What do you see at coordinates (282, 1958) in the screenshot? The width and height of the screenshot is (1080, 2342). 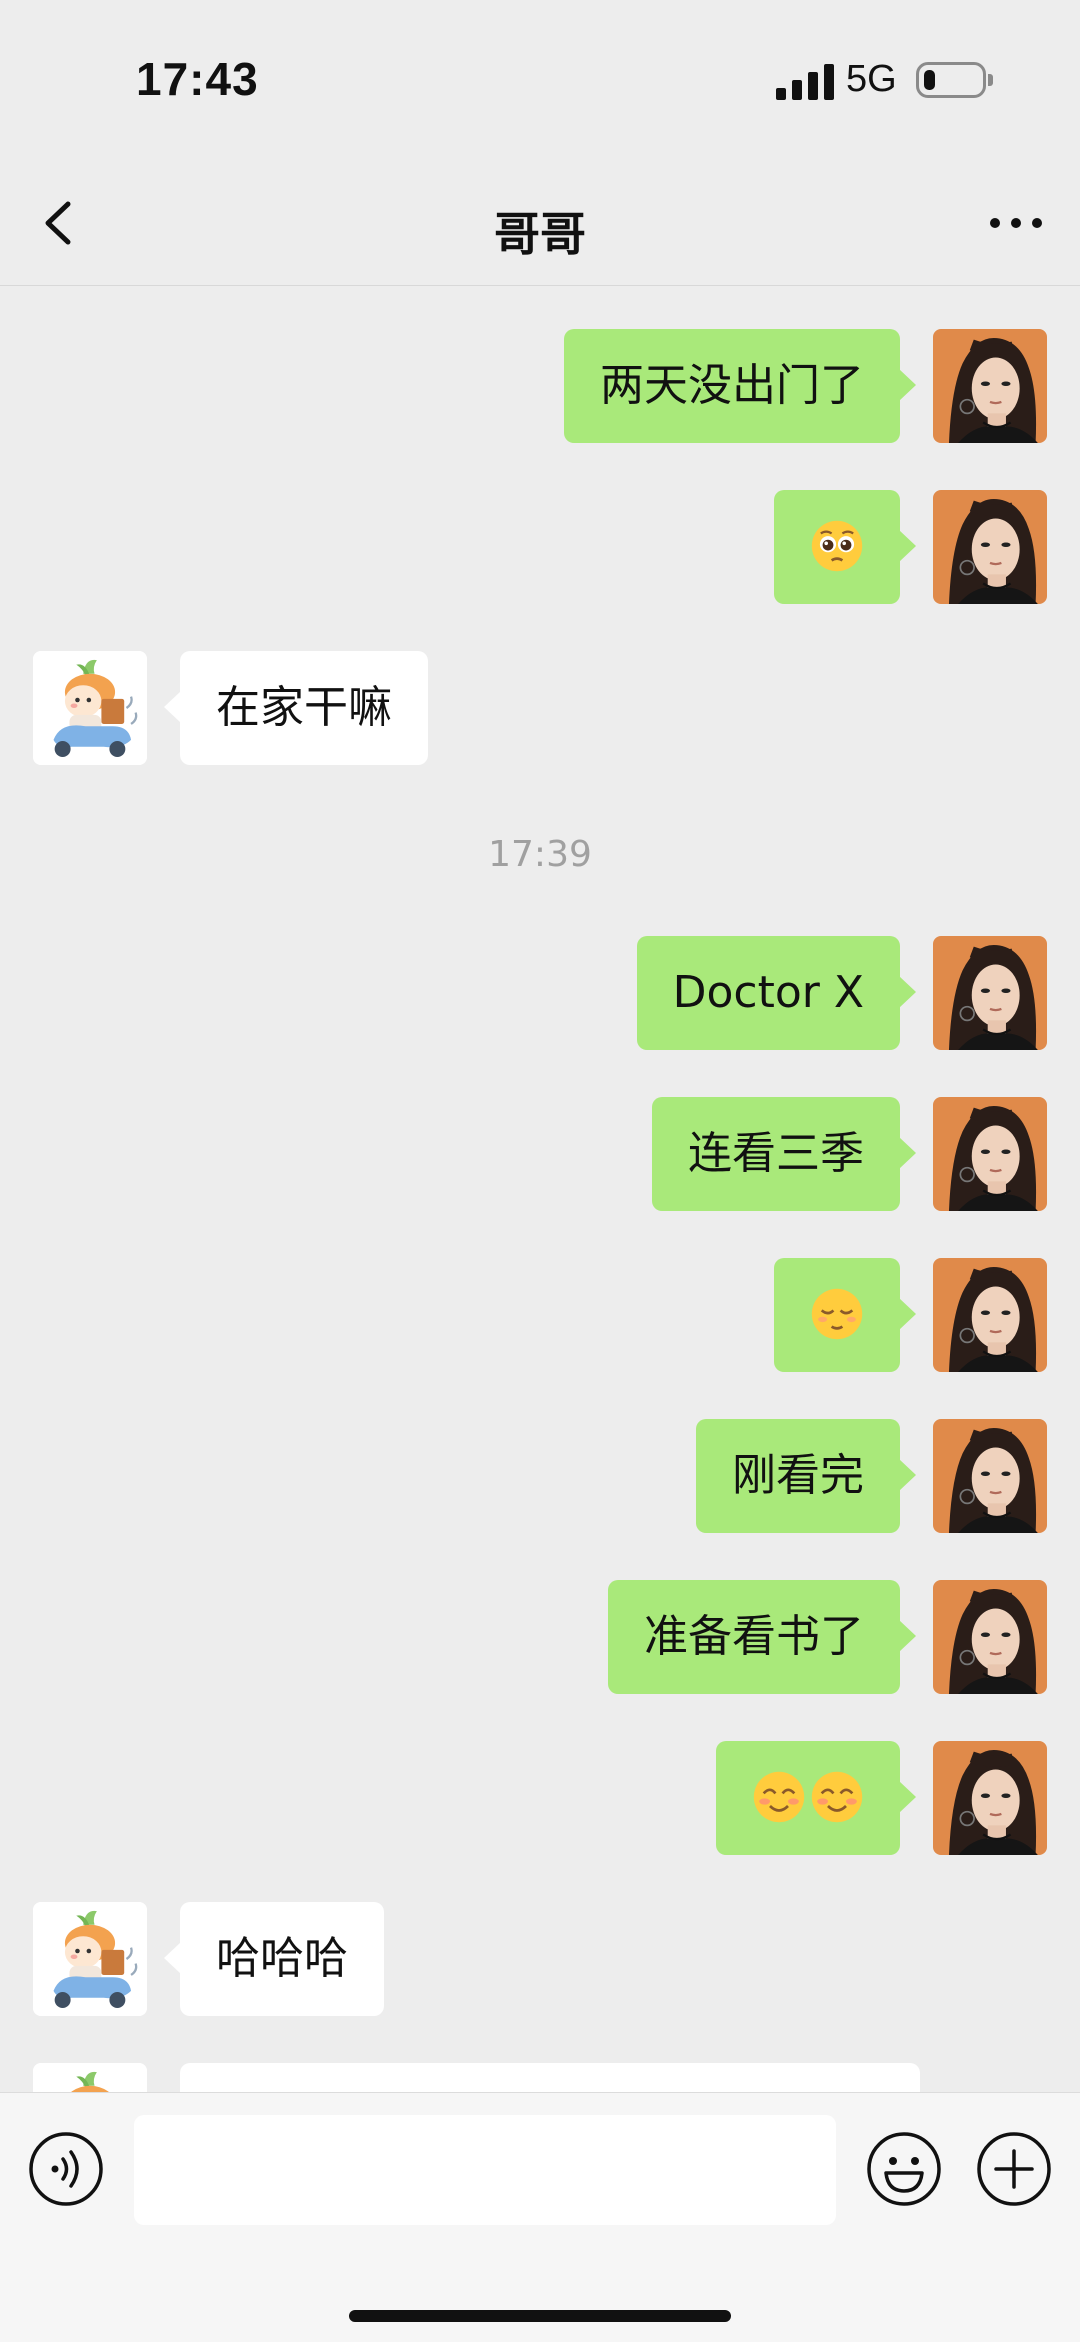 I see `message-text: 哈哈哈` at bounding box center [282, 1958].